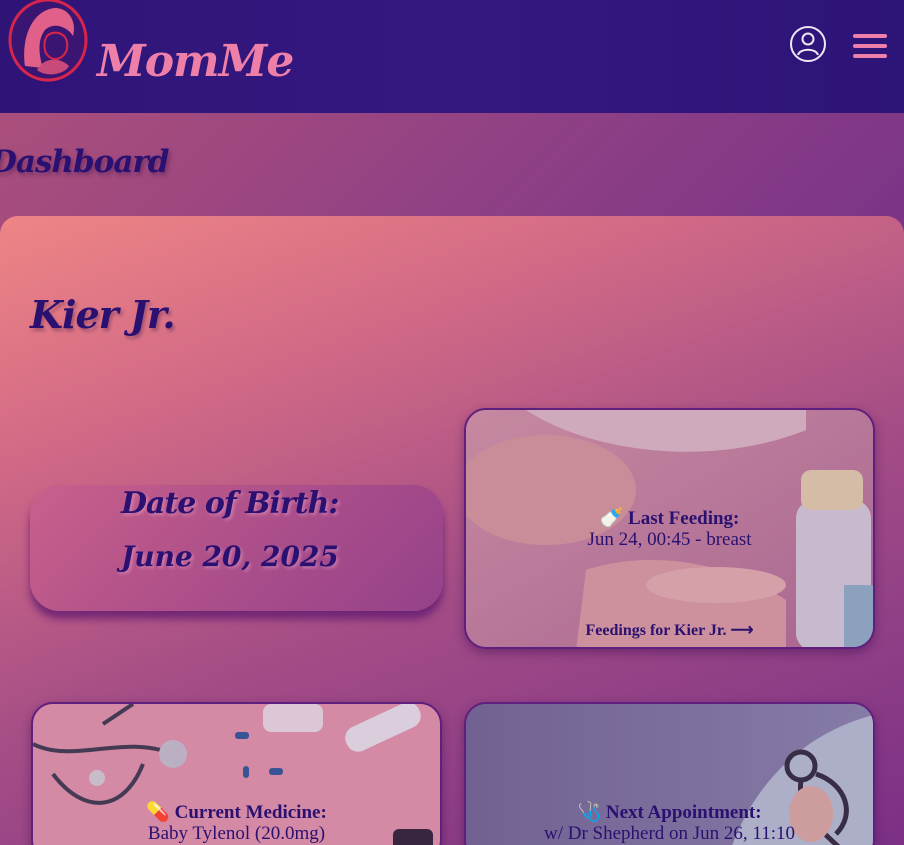 The image size is (904, 845). Describe the element at coordinates (195, 61) in the screenshot. I see `brand-name: MomMe` at that location.